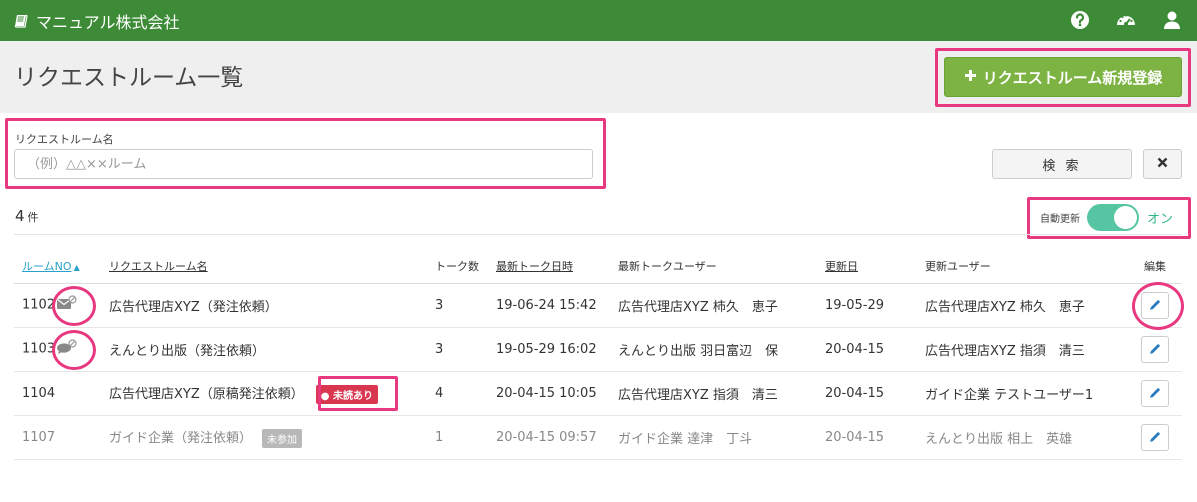 This screenshot has height=502, width=1197. I want to click on highlight-unread-badge, so click(358, 393).